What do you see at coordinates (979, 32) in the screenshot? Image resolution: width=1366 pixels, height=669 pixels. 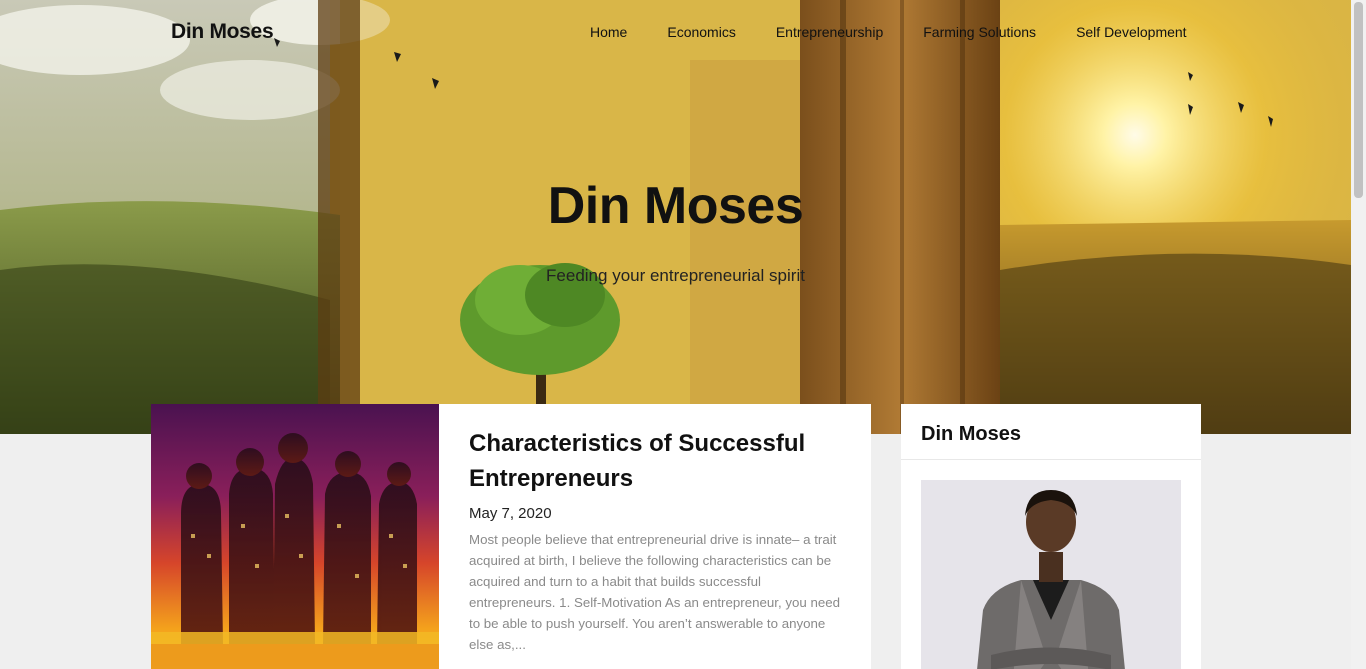 I see `nav-farming-solutions: Farming Solutions` at bounding box center [979, 32].